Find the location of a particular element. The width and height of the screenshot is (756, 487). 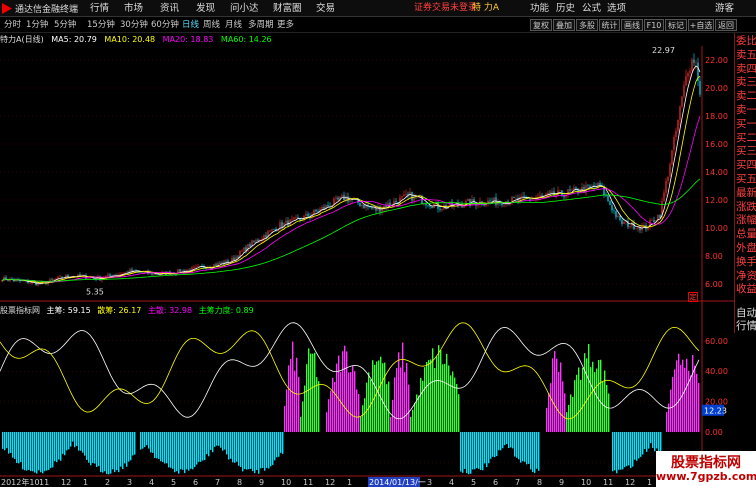

quote-row-label: 买二 is located at coordinates (746, 137).